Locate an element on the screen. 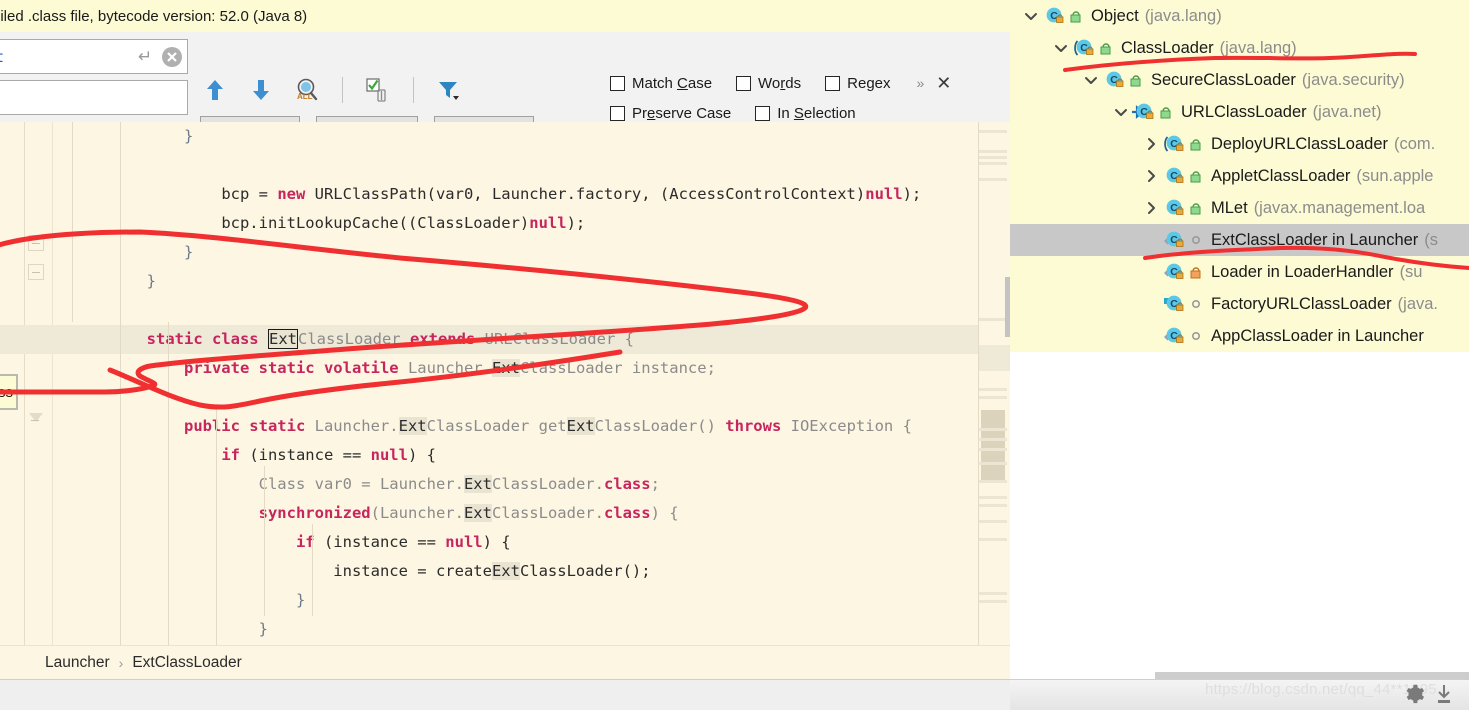  hierarchy-row: C AppClassLoader in Launcher is located at coordinates (1239, 336).